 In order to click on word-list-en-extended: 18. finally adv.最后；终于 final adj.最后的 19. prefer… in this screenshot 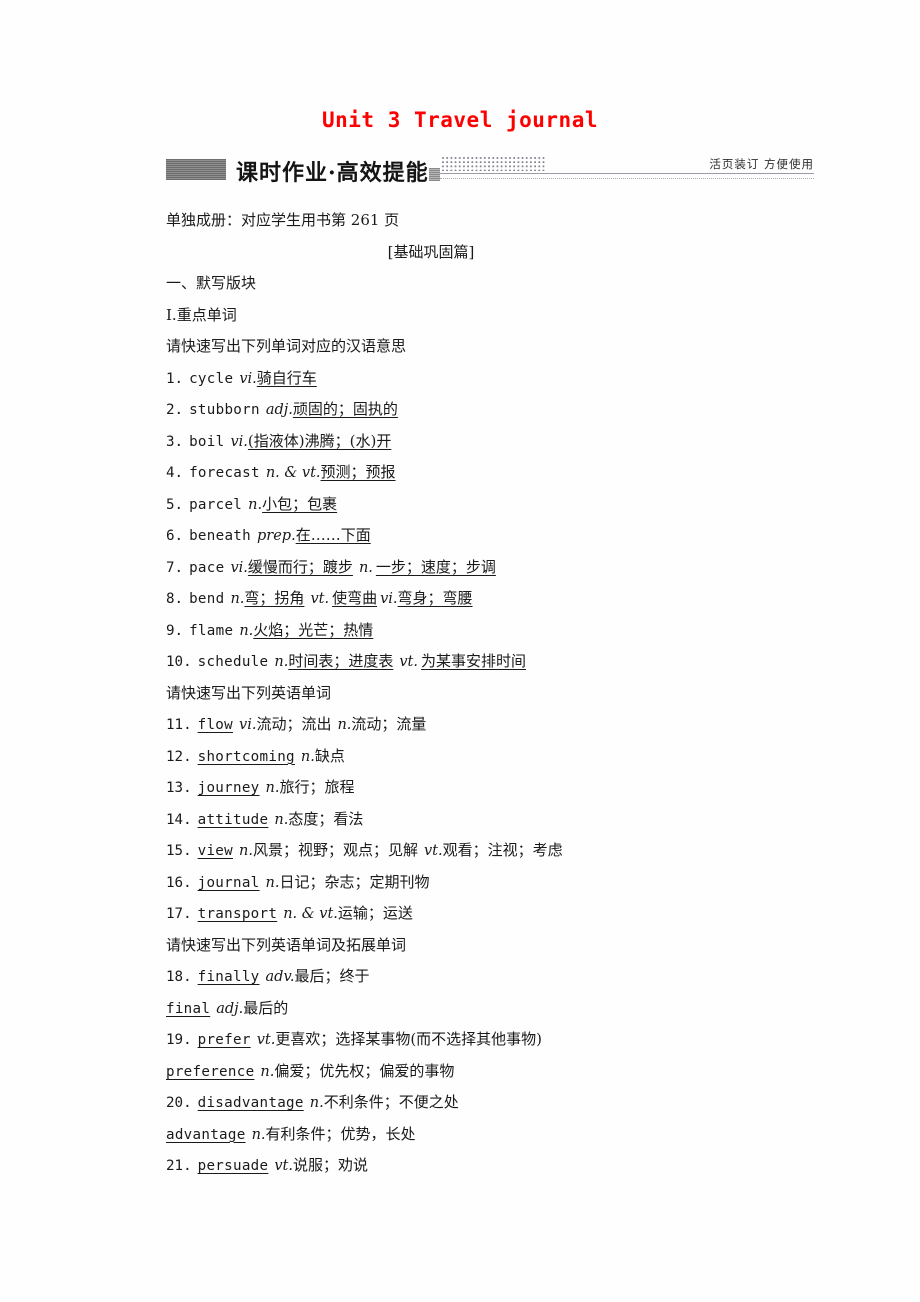, I will do `click(516, 1071)`.